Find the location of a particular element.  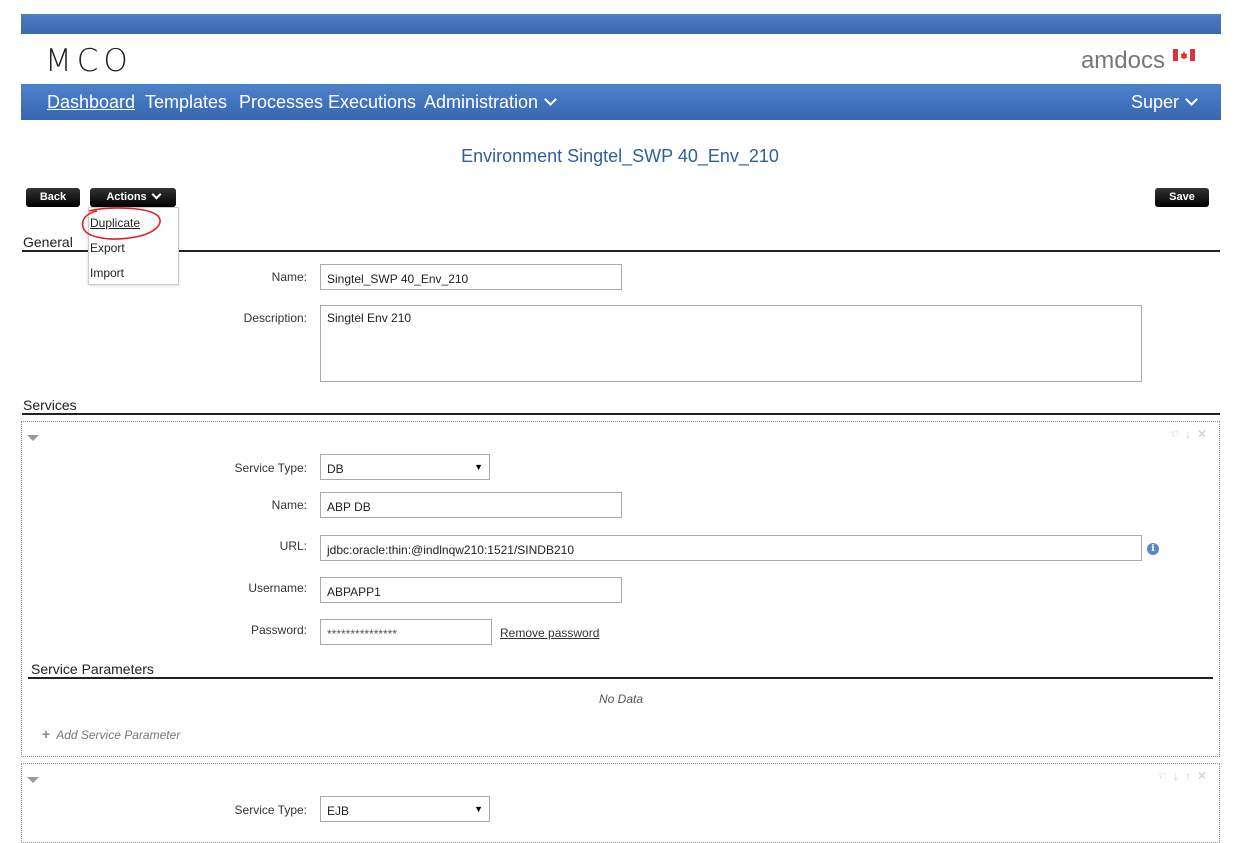

service-type-value: EJB is located at coordinates (338, 811).